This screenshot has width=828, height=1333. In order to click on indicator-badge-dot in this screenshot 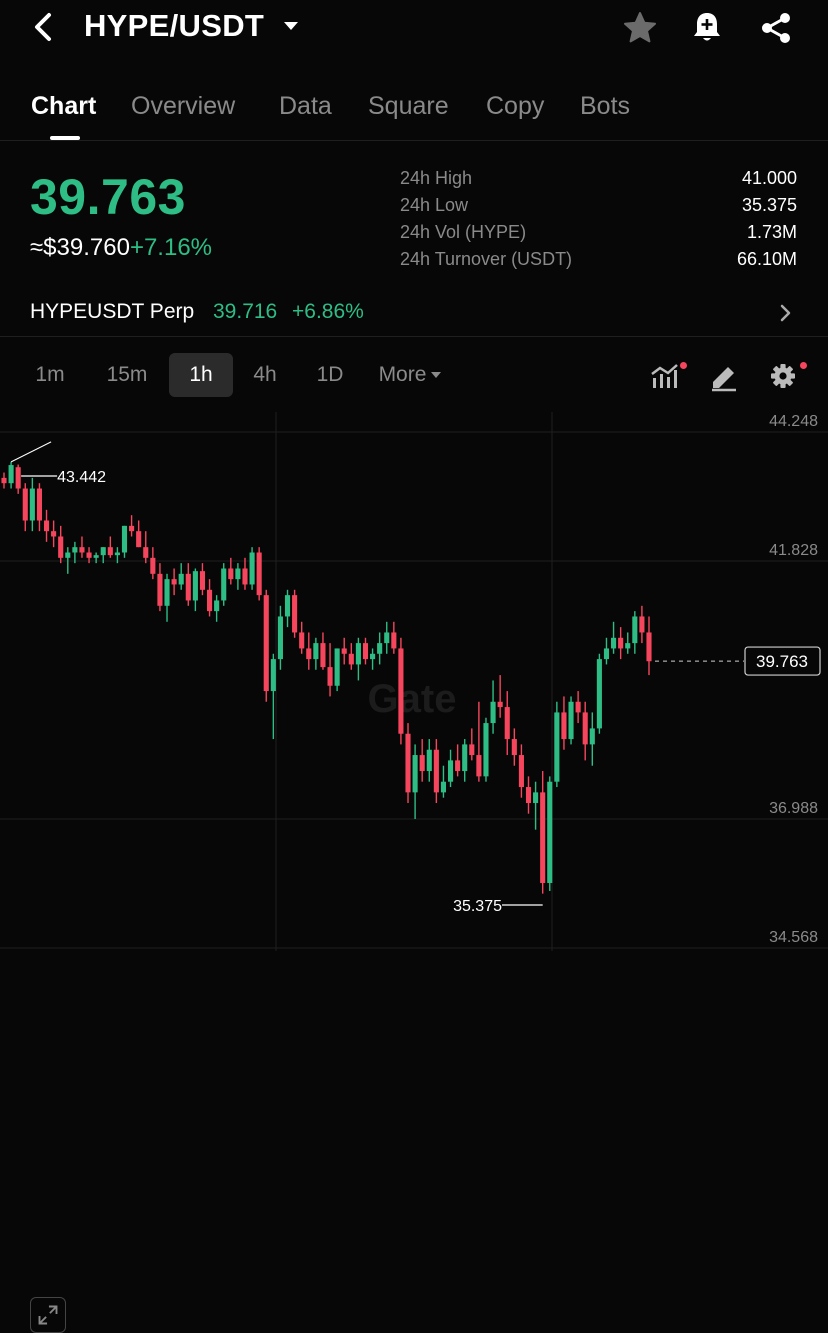, I will do `click(683, 365)`.